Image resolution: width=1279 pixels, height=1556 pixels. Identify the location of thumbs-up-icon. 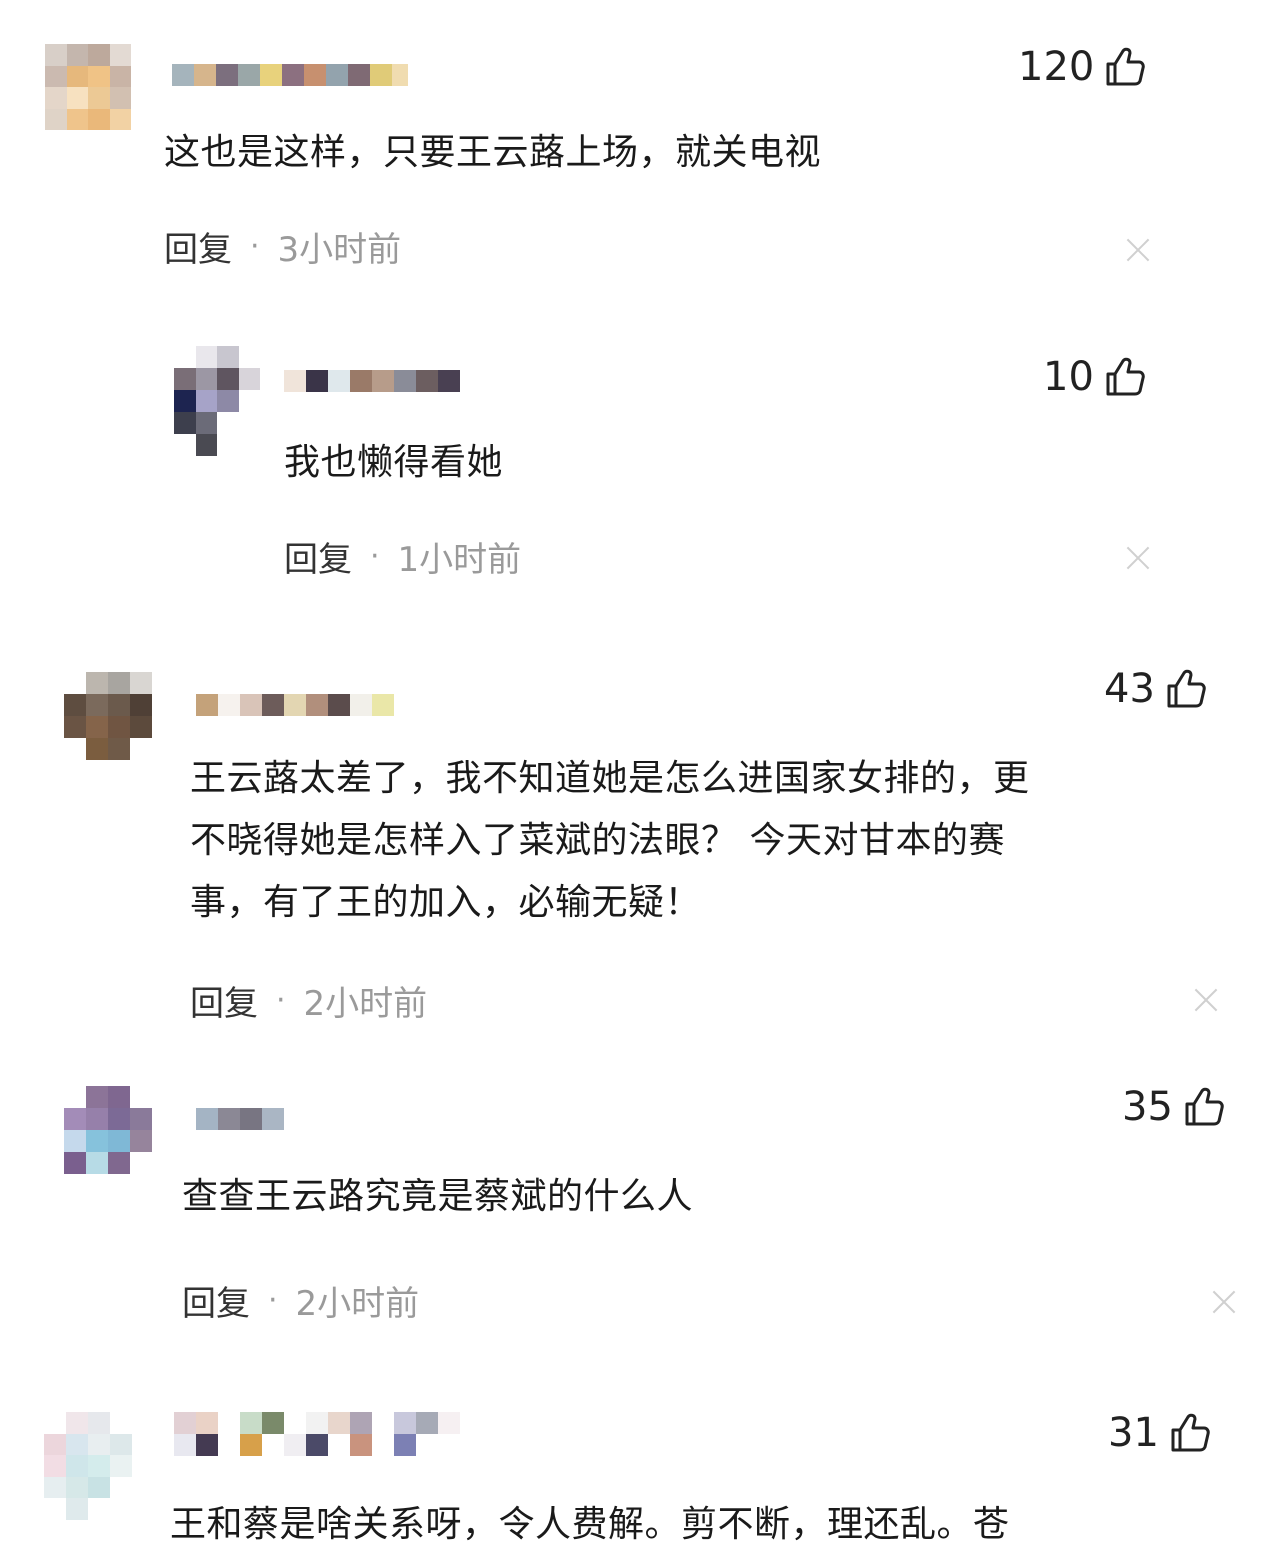
(1190, 1433).